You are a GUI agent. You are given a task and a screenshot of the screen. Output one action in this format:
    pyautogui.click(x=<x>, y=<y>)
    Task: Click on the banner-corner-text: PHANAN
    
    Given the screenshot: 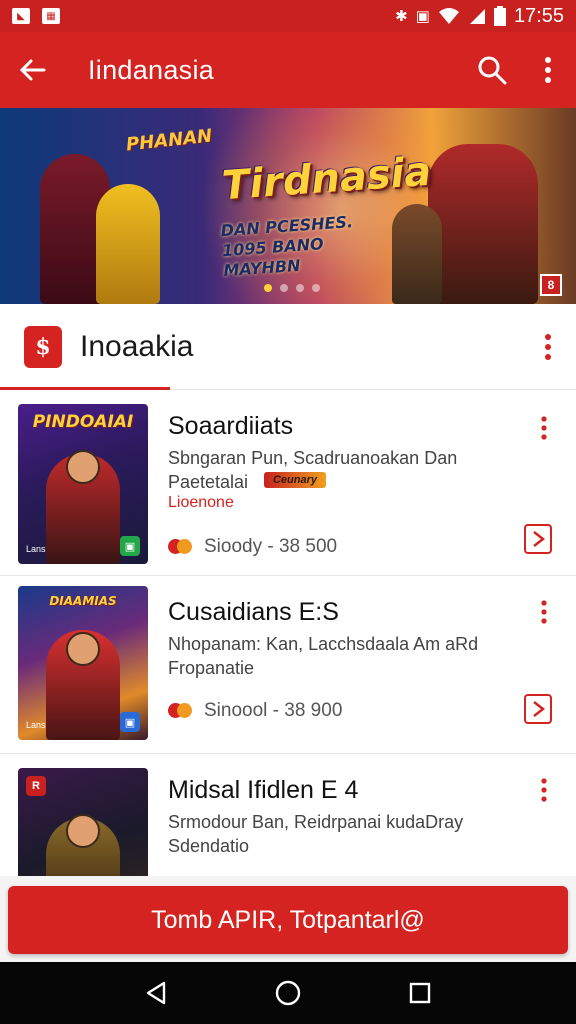 What is the action you would take?
    pyautogui.click(x=169, y=140)
    